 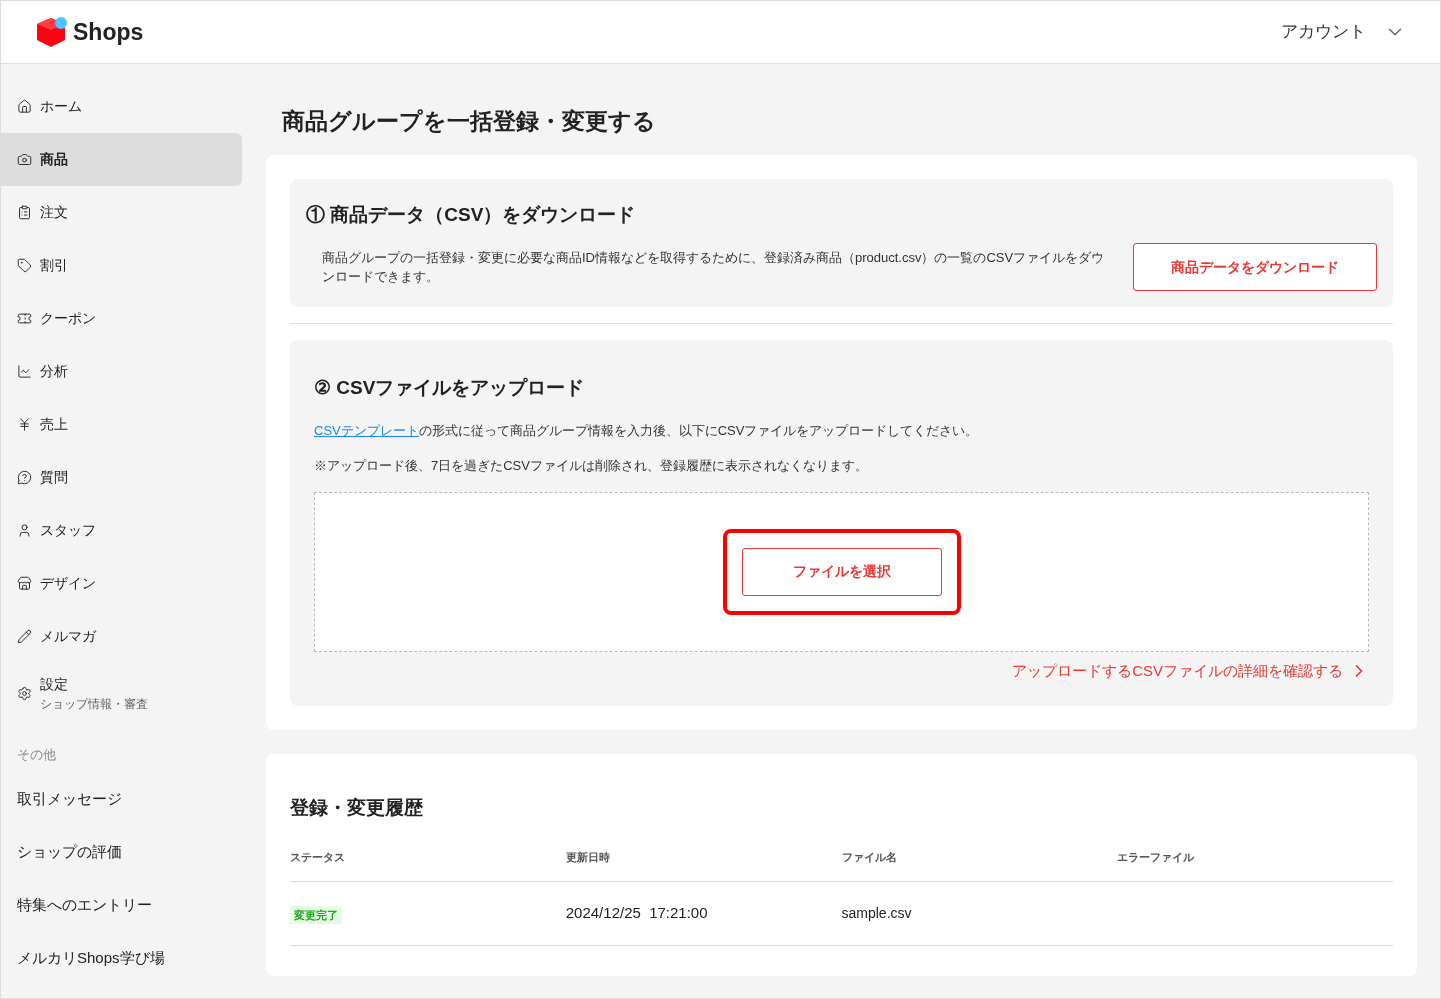 What do you see at coordinates (24, 265) in the screenshot?
I see `tag-icon` at bounding box center [24, 265].